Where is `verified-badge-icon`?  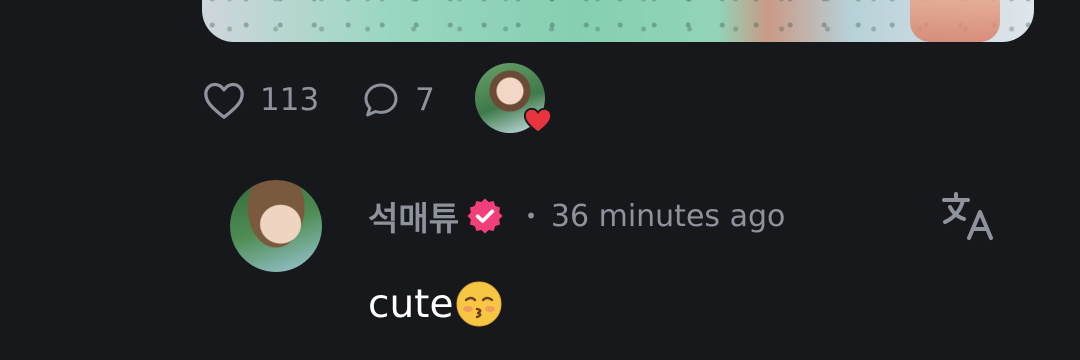
verified-badge-icon is located at coordinates (485, 216).